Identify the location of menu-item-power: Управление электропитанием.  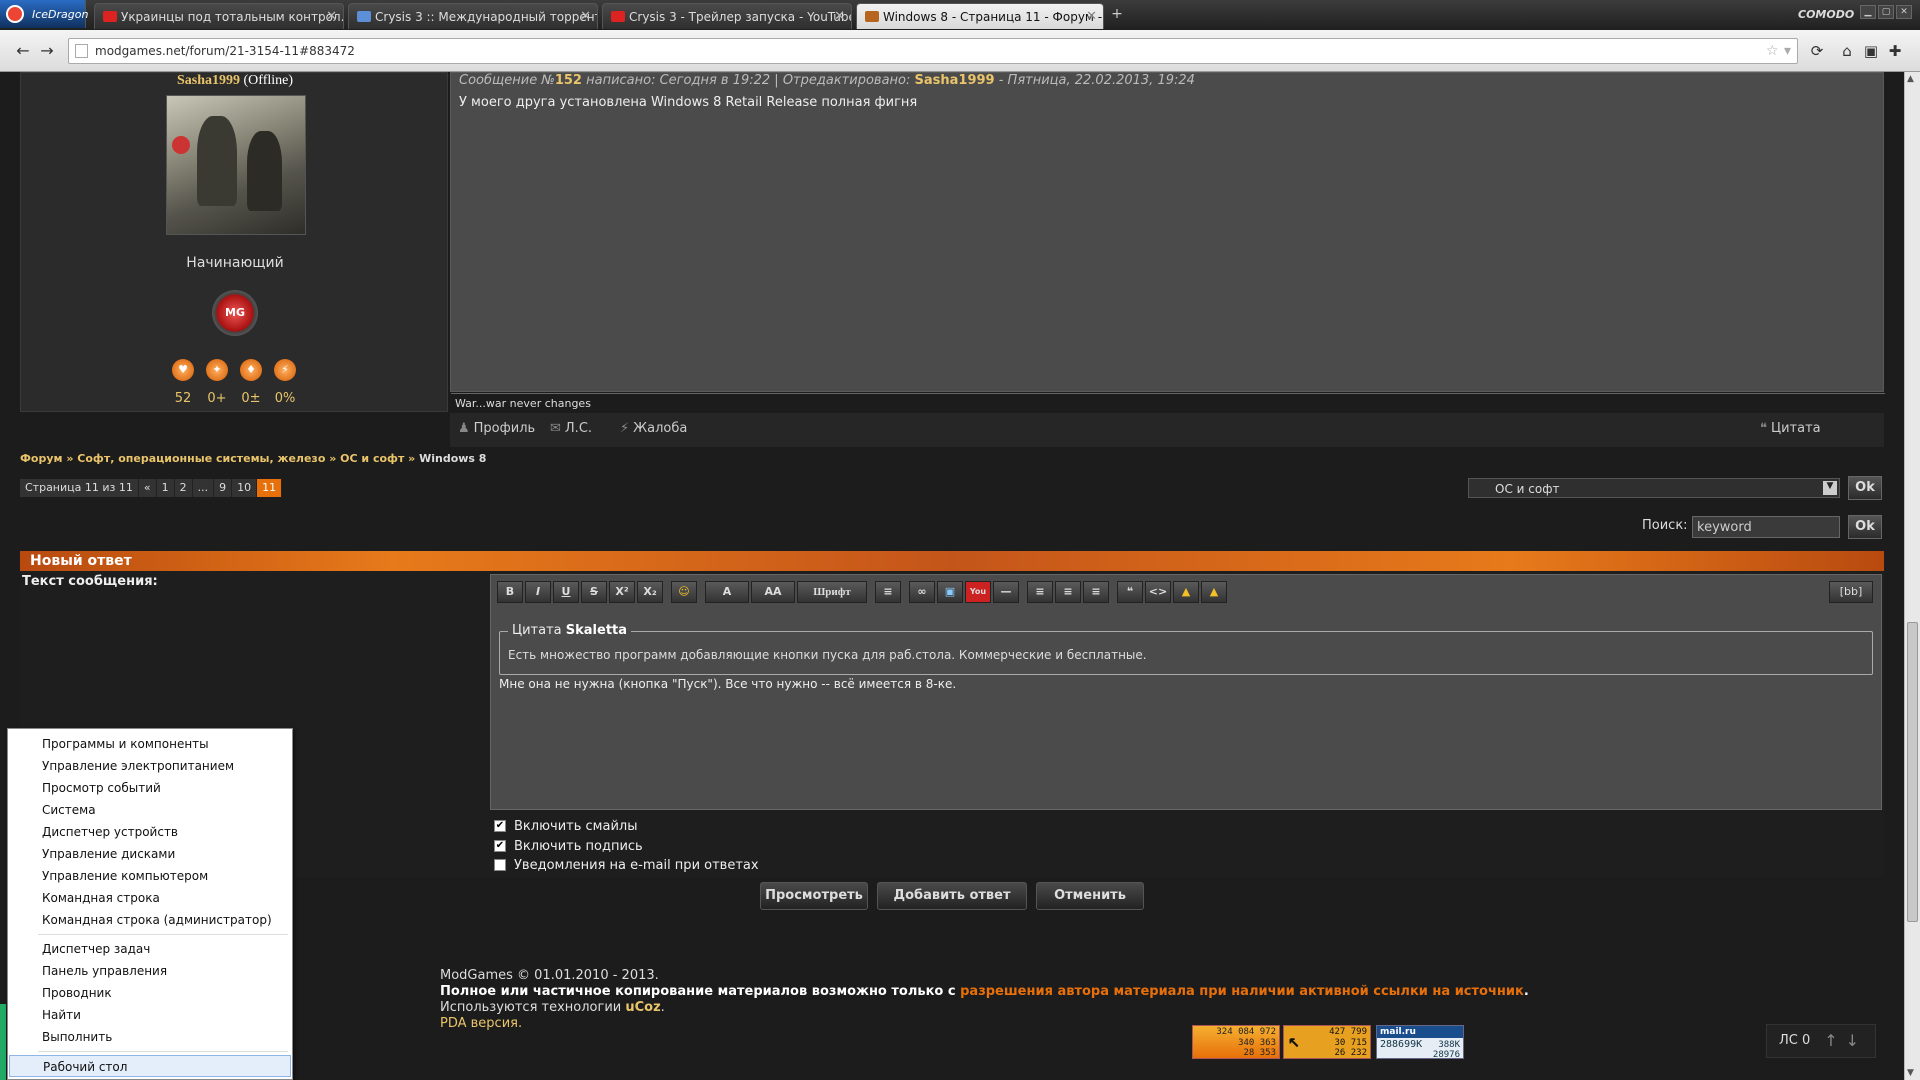
(150, 766).